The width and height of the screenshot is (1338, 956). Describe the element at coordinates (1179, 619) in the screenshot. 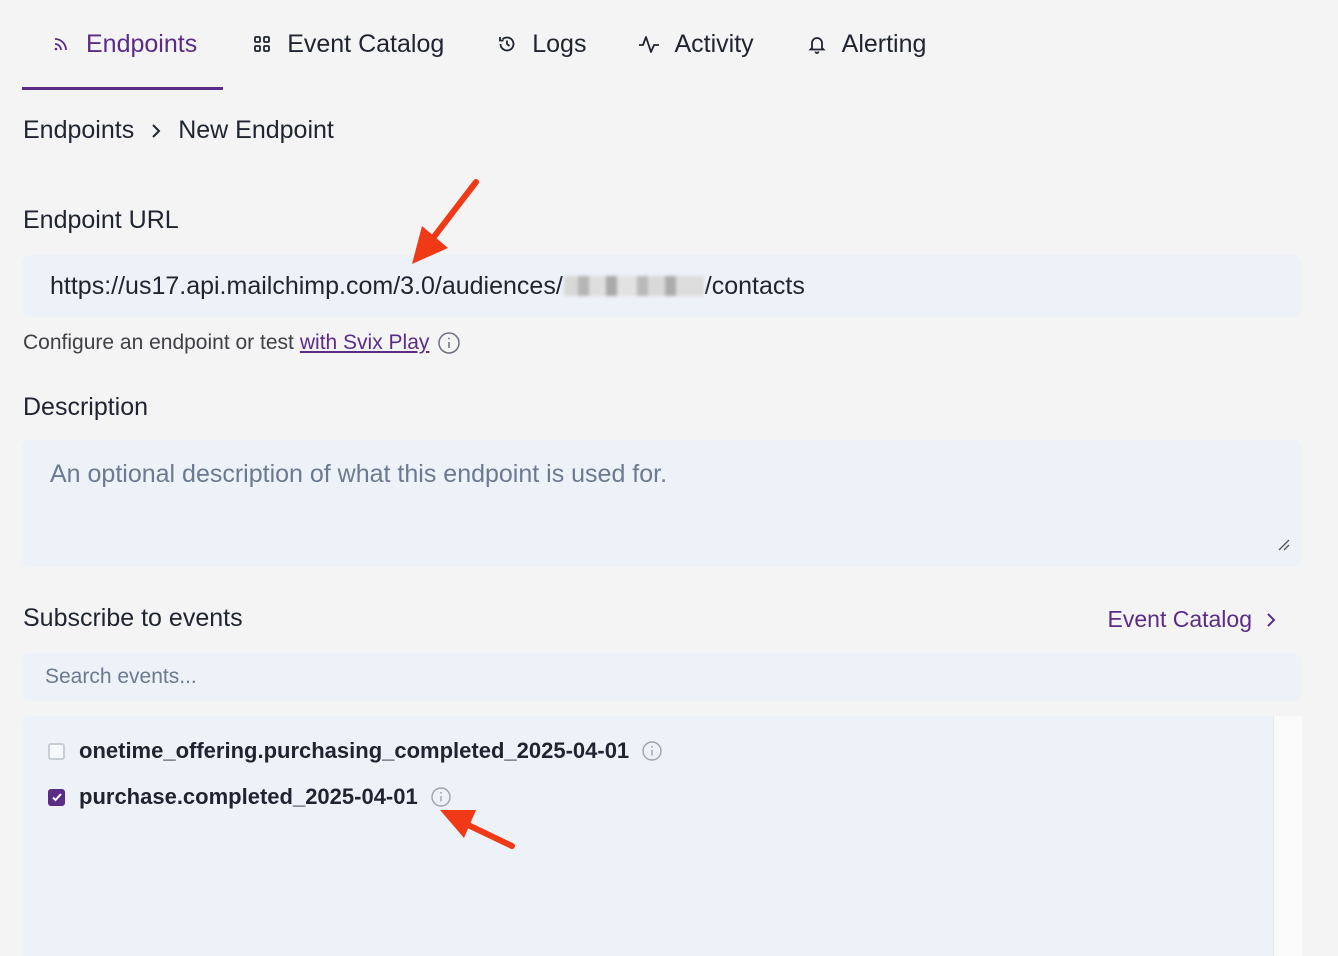

I see `event-catalog-link-label: Event Catalog` at that location.